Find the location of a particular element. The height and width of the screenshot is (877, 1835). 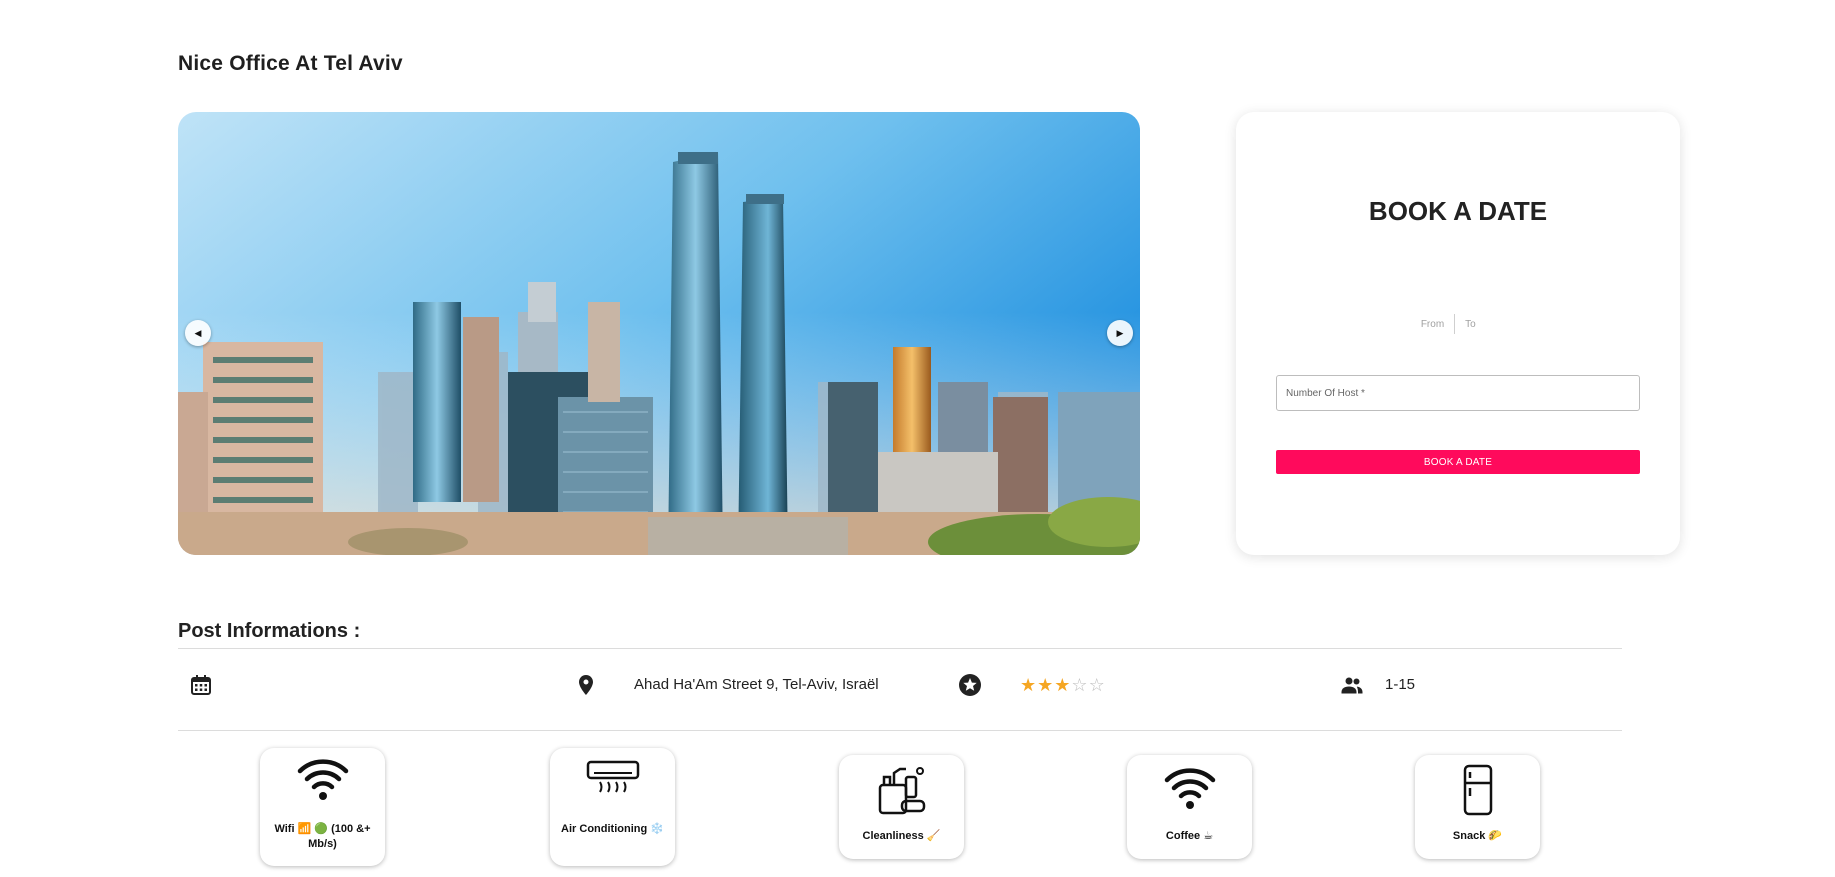

amenity-label: Snack 🌮 is located at coordinates (1477, 836).